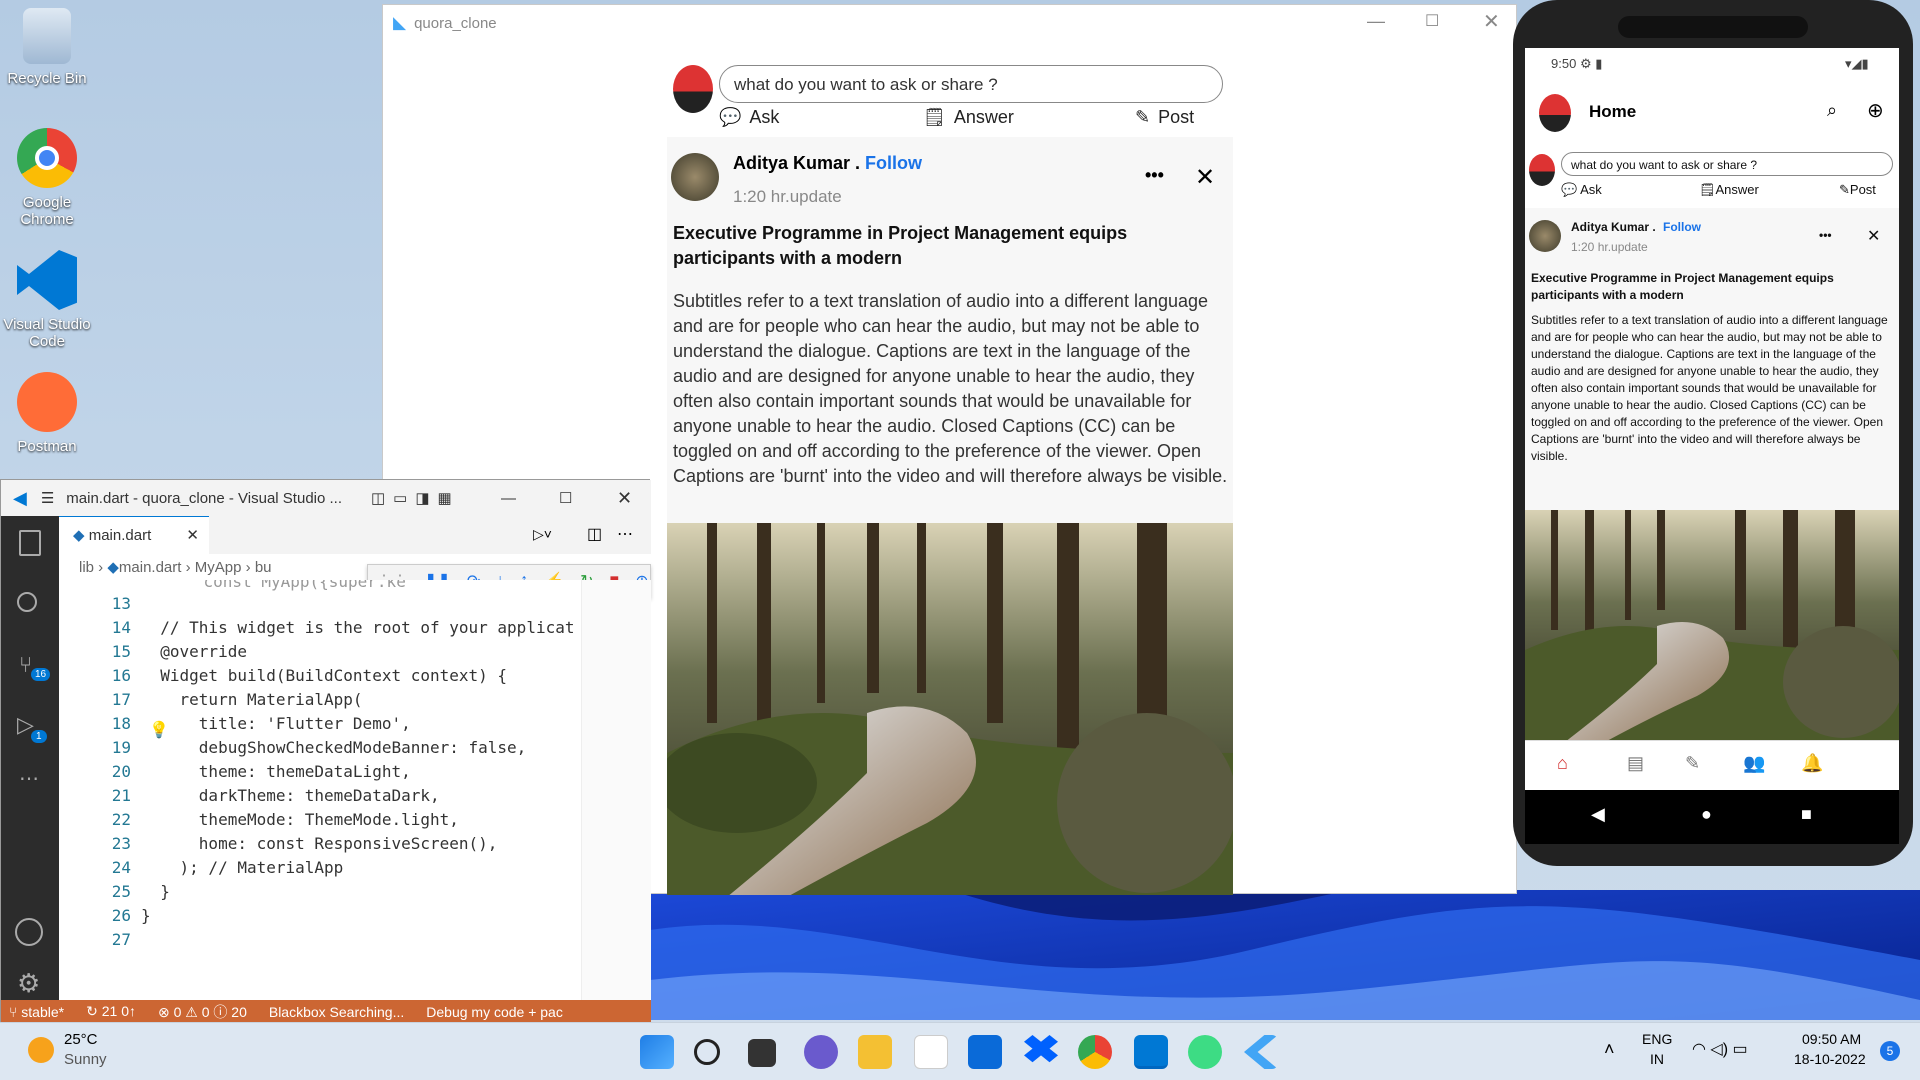 This screenshot has width=1920, height=1080. Describe the element at coordinates (30, 543) in the screenshot. I see `explorer-icon` at that location.